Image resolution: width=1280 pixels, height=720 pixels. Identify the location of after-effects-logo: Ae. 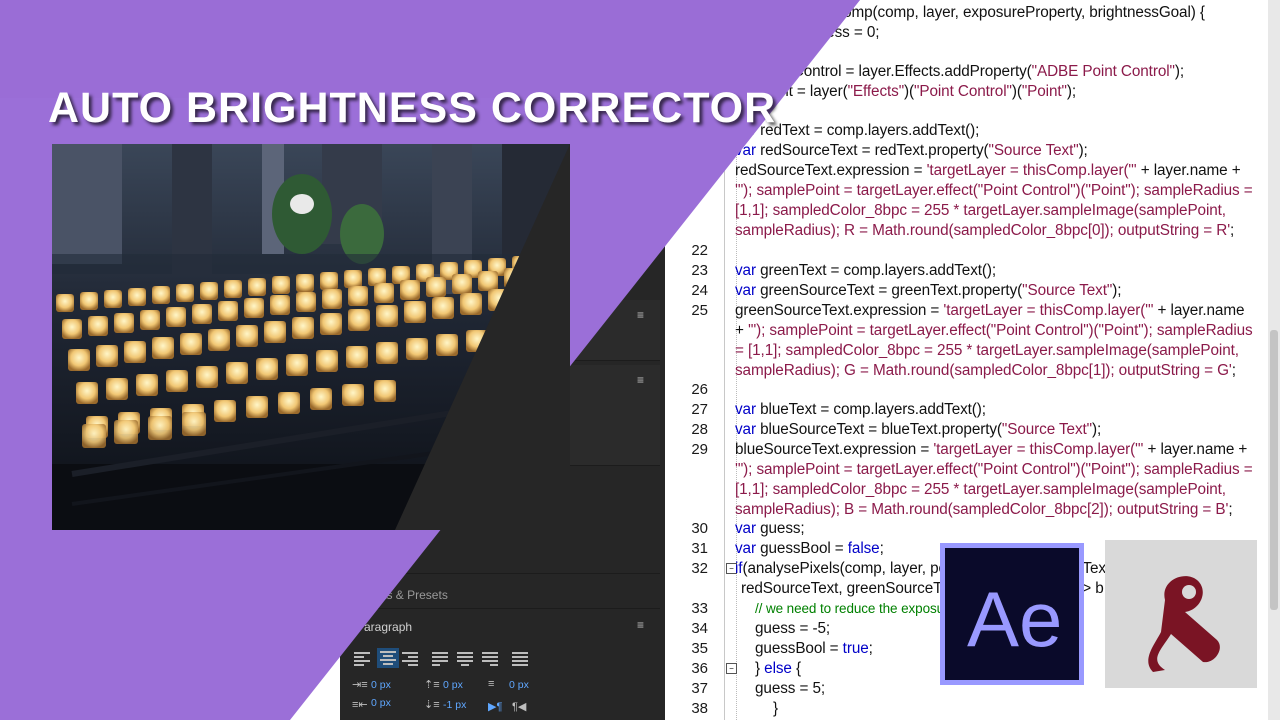
(1012, 614).